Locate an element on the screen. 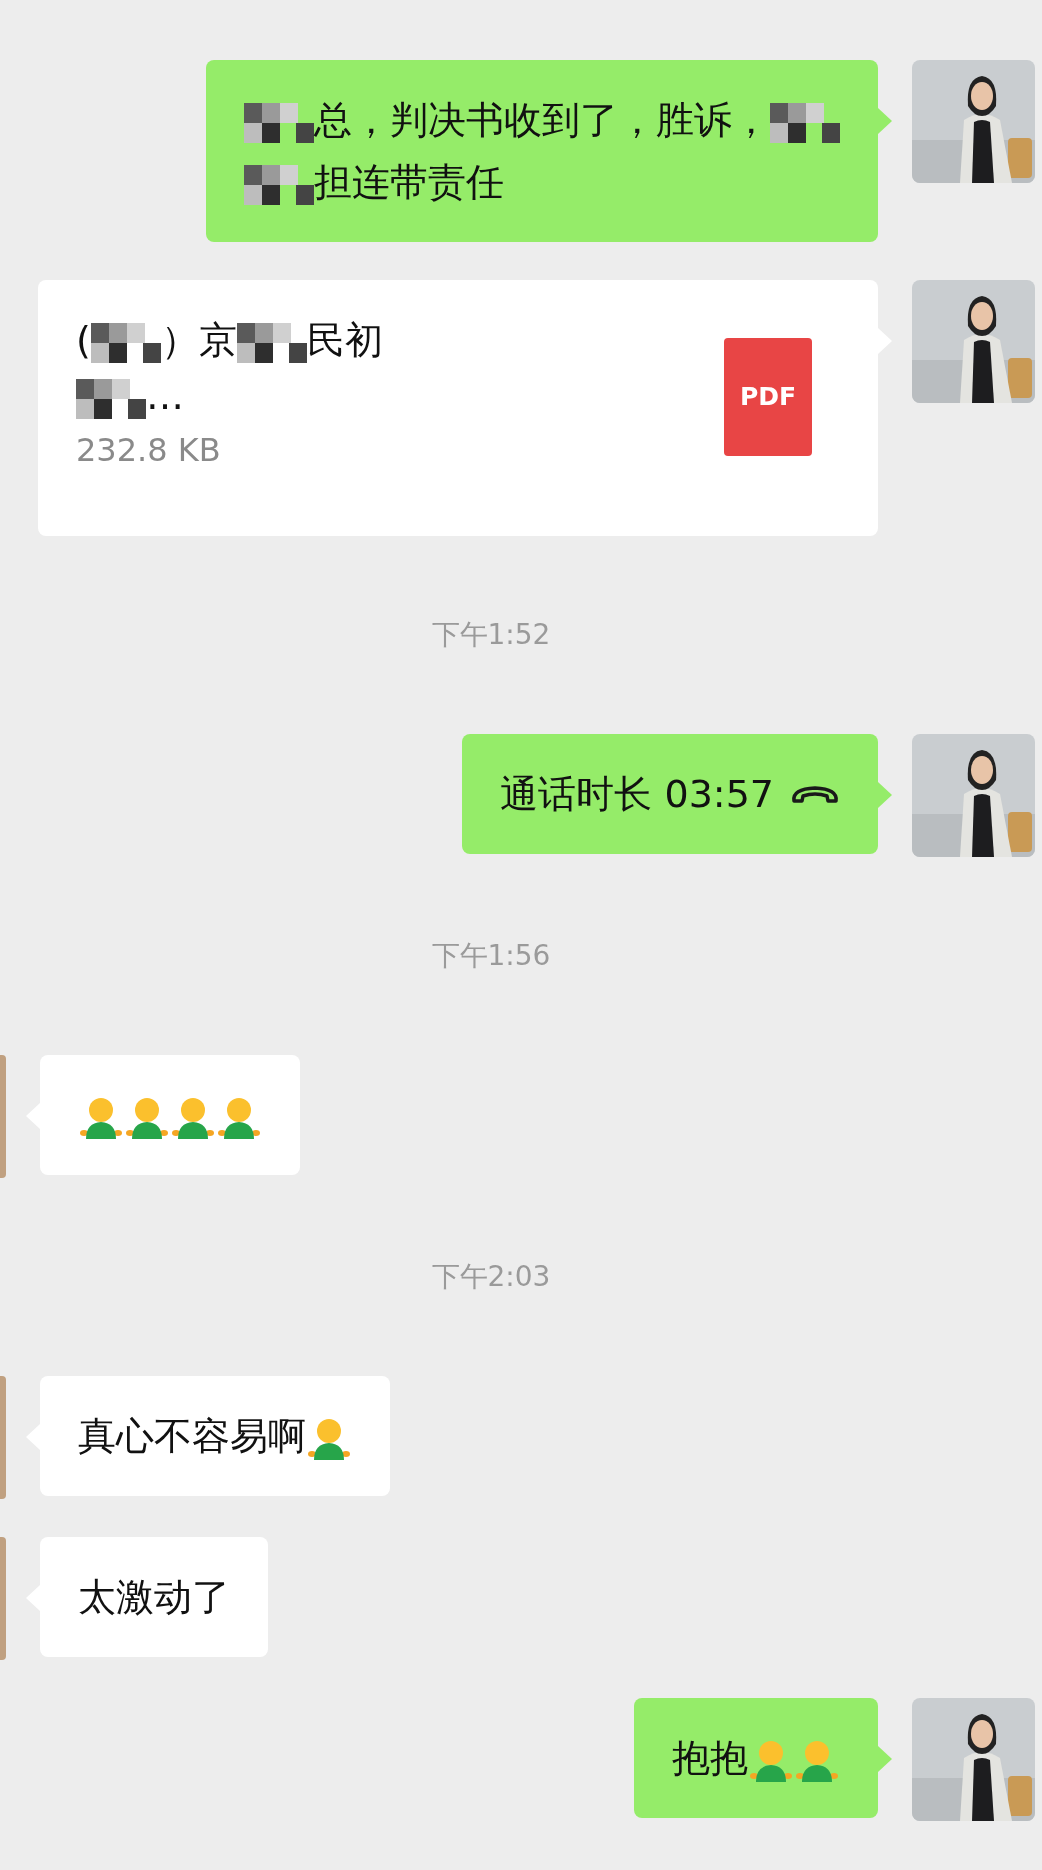 Image resolution: width=1042 pixels, height=1870 pixels. message-text: 真心不容易啊 is located at coordinates (192, 1436).